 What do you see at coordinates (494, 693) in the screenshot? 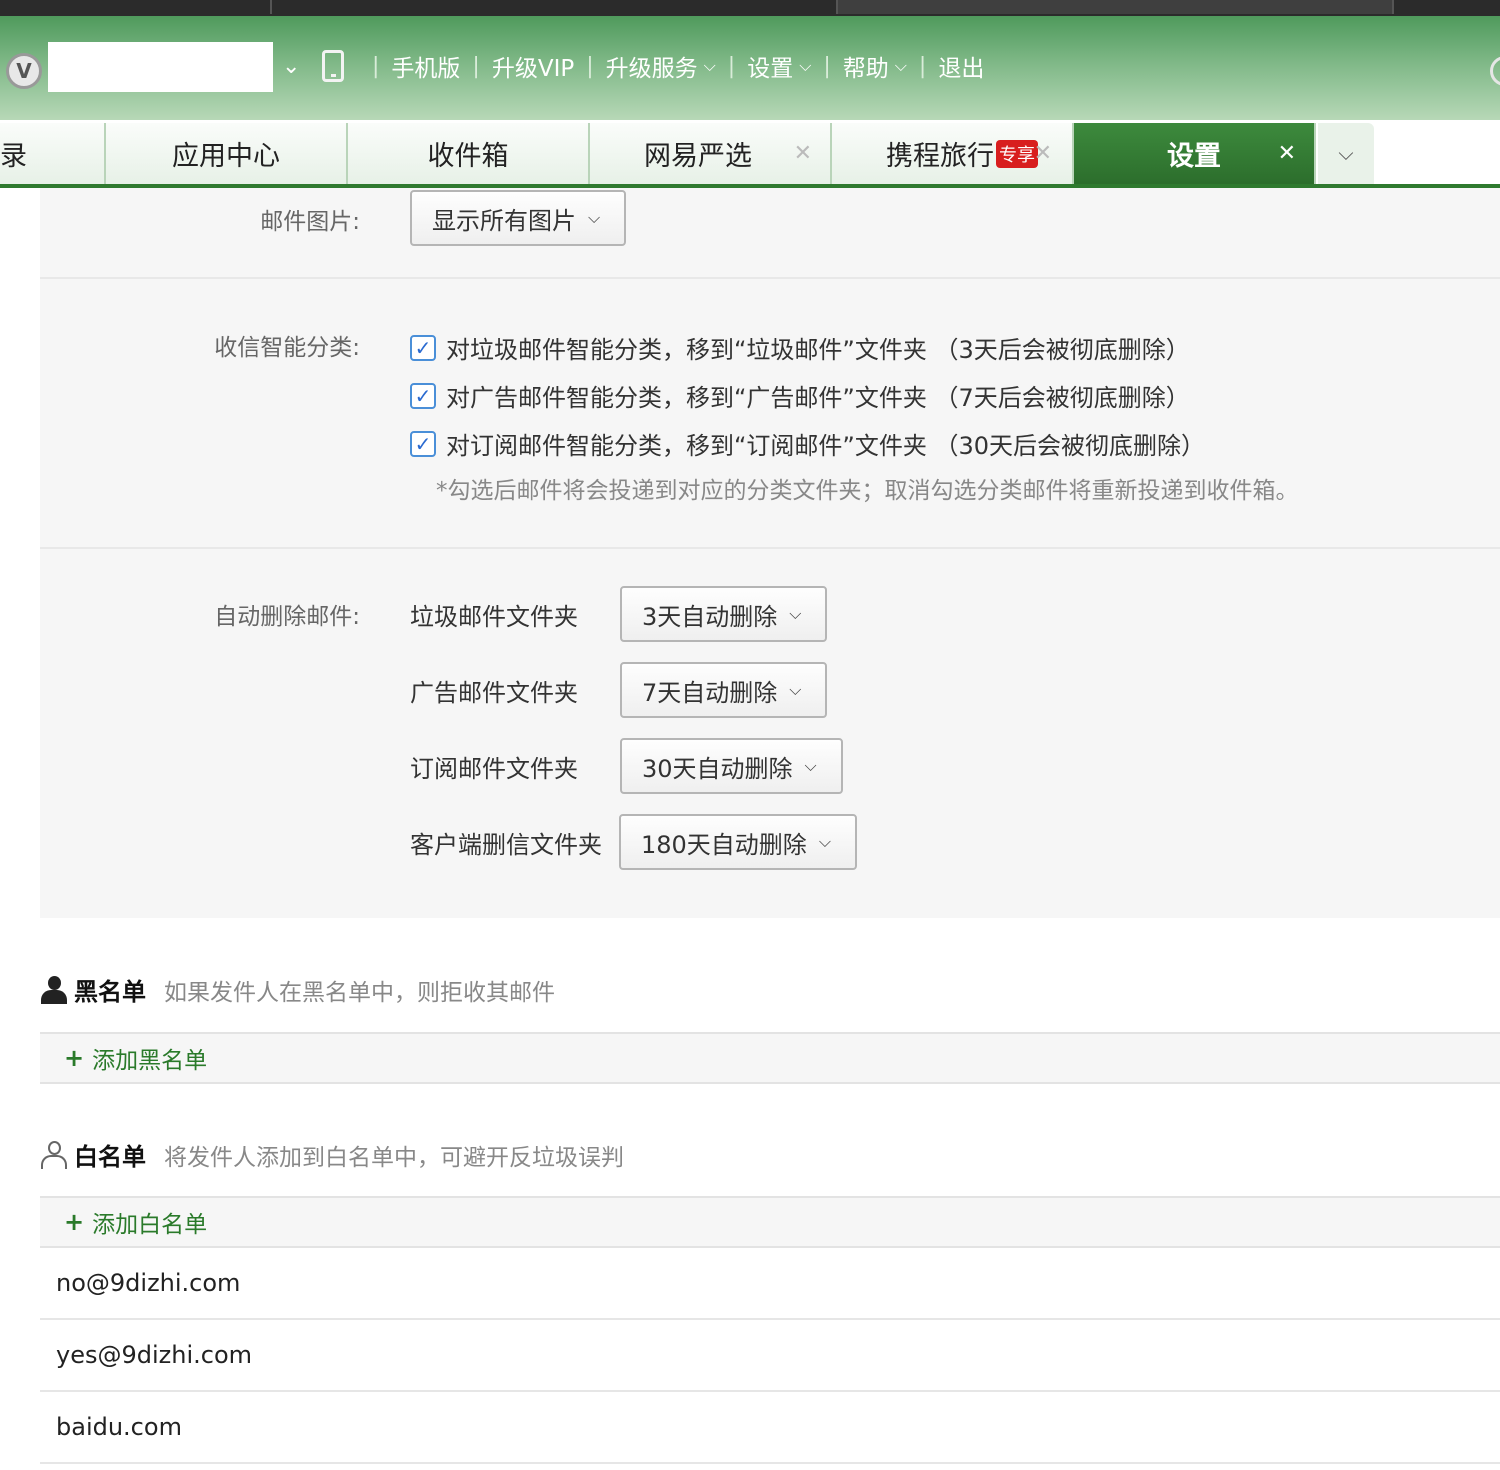
I see `folder-label-ads: 广告邮件文件夹` at bounding box center [494, 693].